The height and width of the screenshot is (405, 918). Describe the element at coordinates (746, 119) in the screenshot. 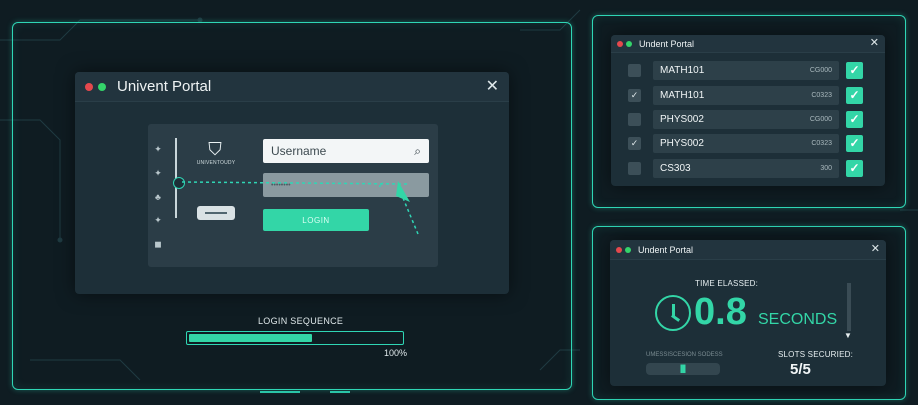

I see `course-bar: PHYS002 CG000` at that location.